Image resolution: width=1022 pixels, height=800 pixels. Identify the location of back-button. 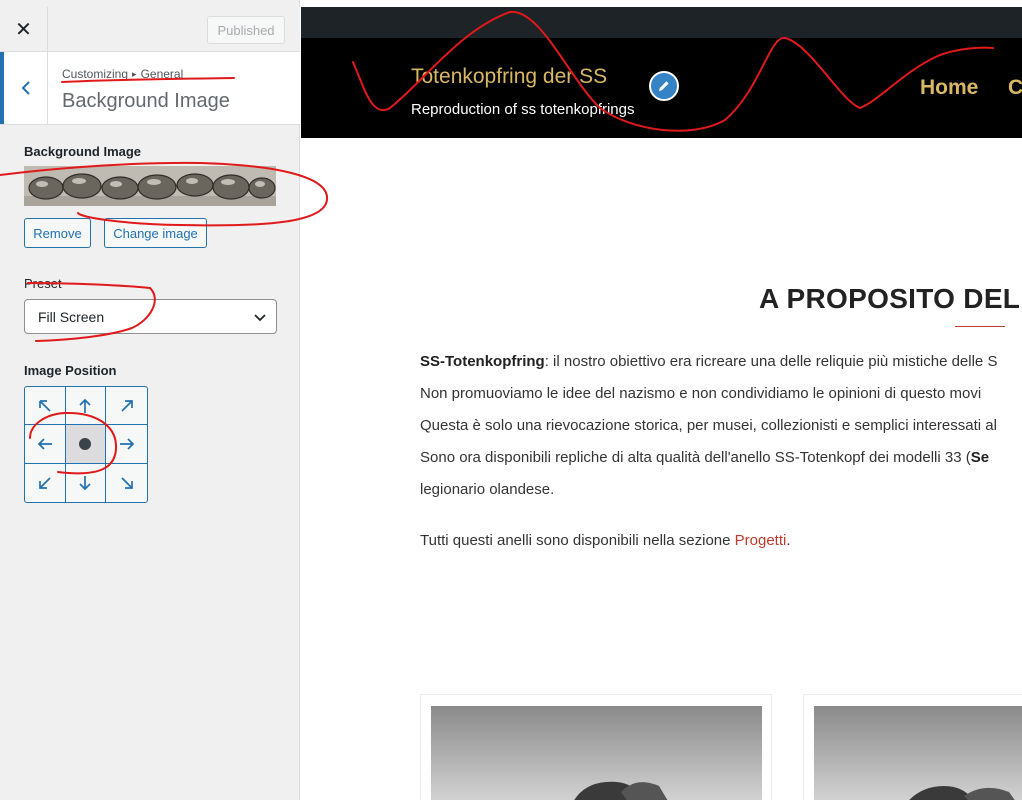
(24, 88).